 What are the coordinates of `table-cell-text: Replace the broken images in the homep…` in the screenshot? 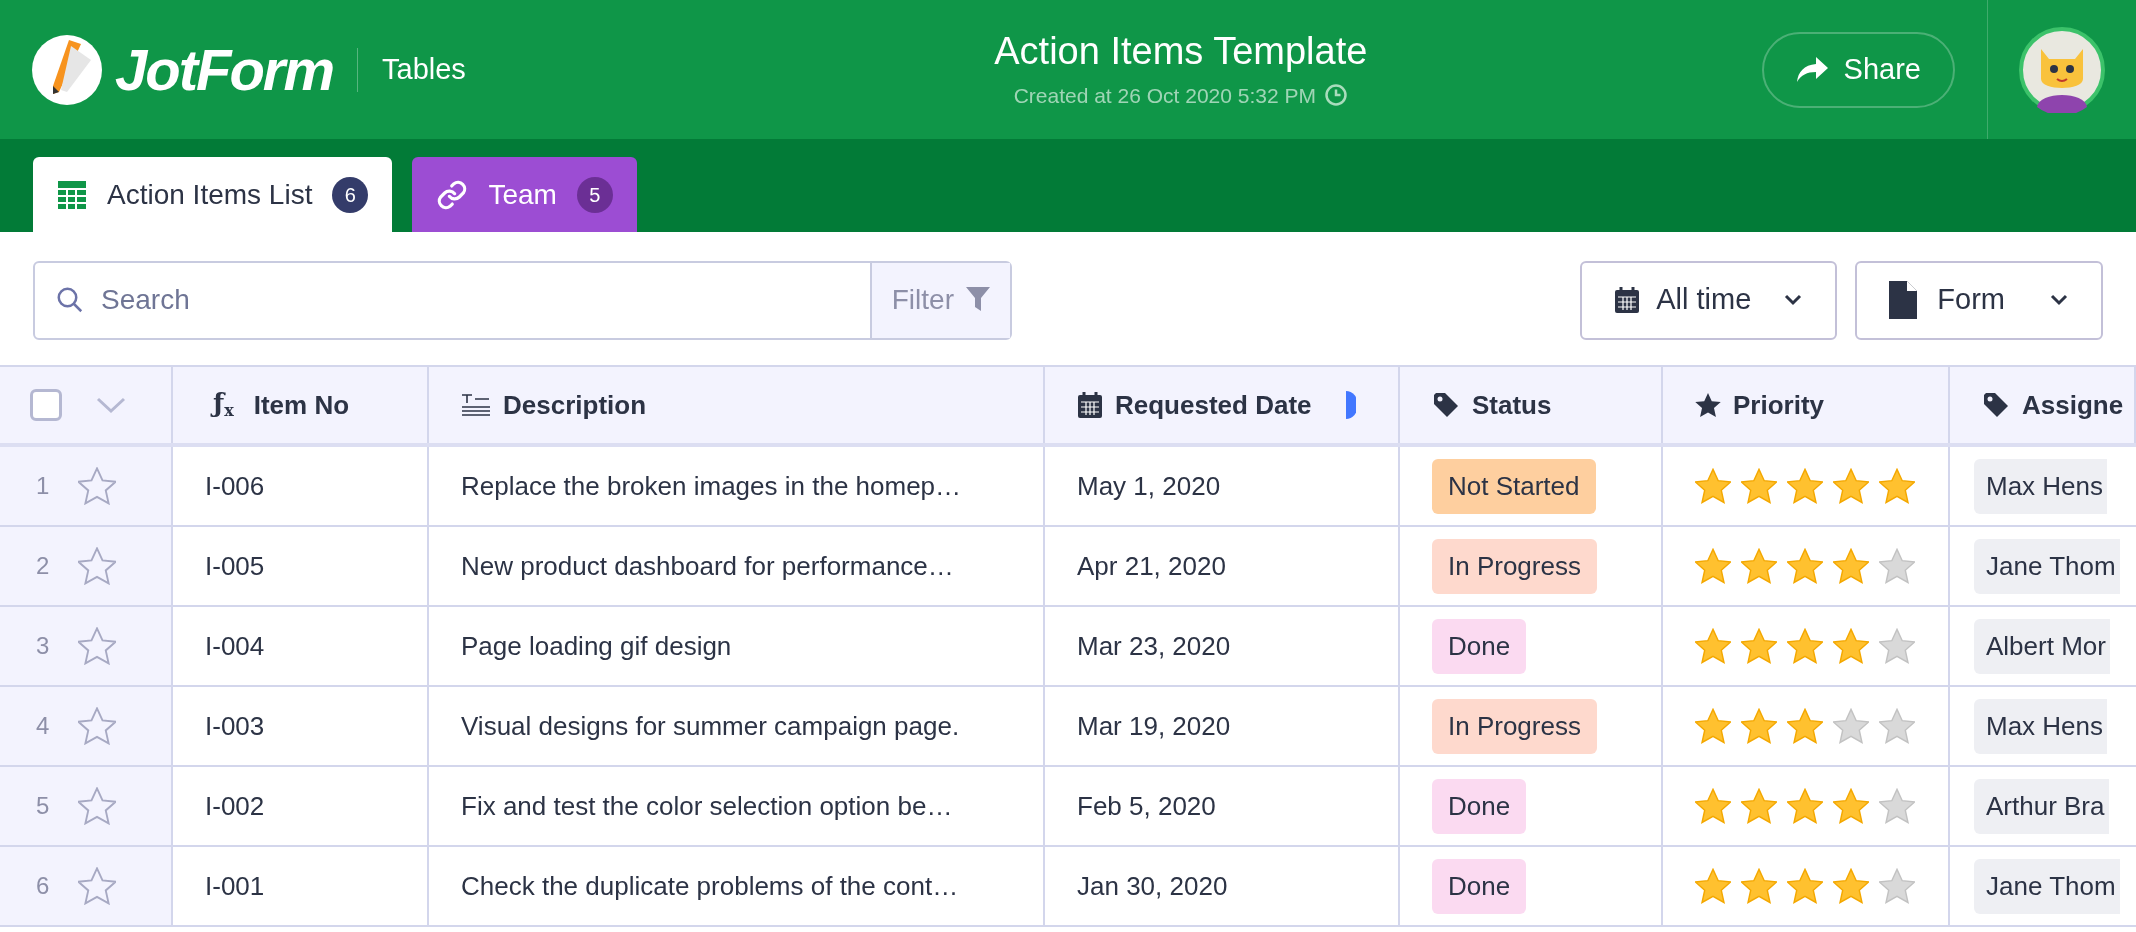 It's located at (711, 486).